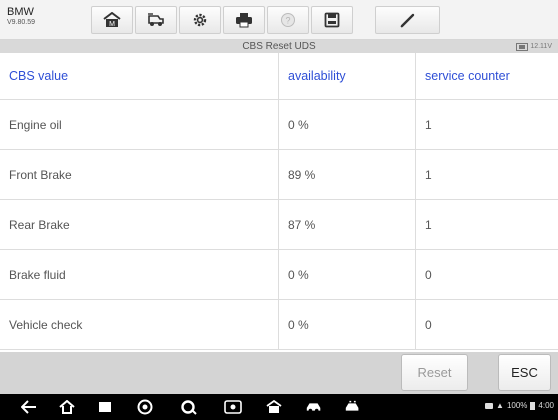 The width and height of the screenshot is (558, 420). What do you see at coordinates (139, 124) in the screenshot?
I see `cbs-value-cell: Engine oil` at bounding box center [139, 124].